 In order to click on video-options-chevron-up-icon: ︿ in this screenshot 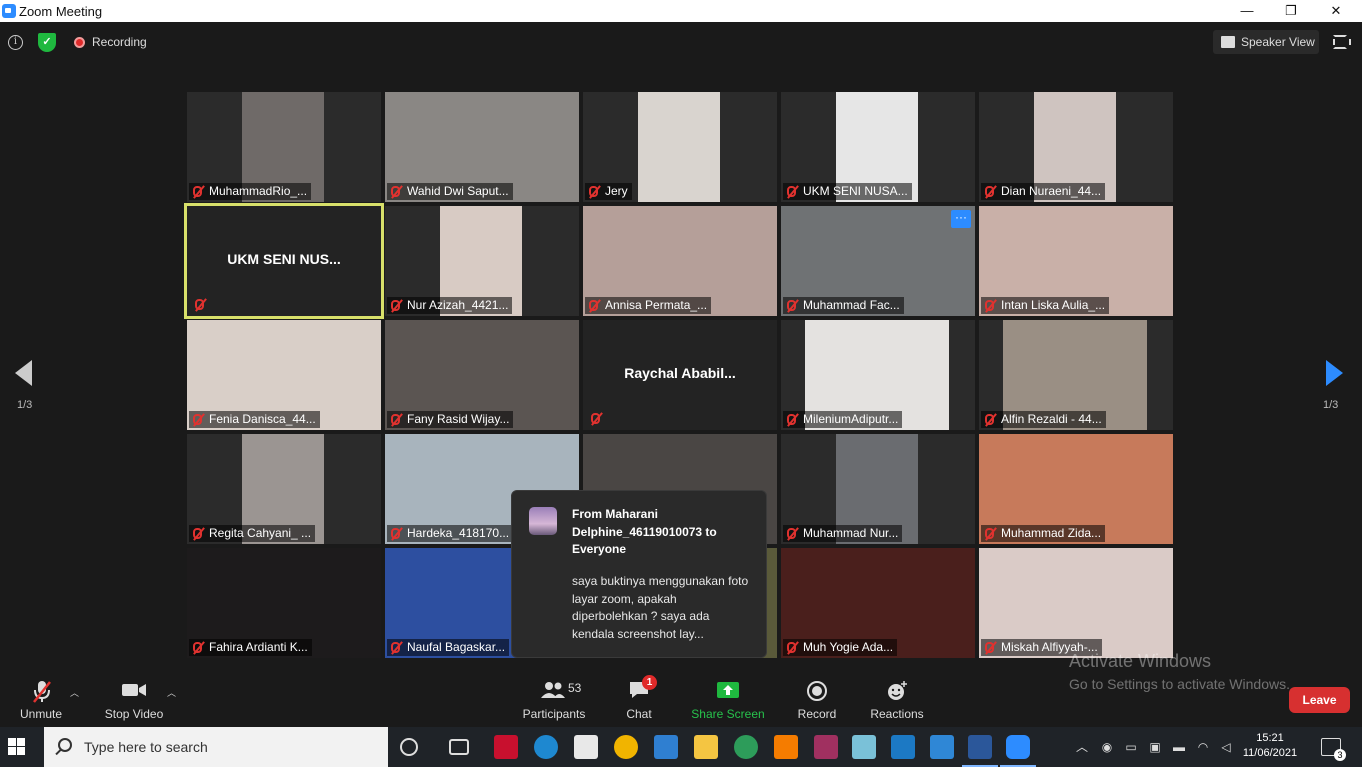, I will do `click(171, 692)`.